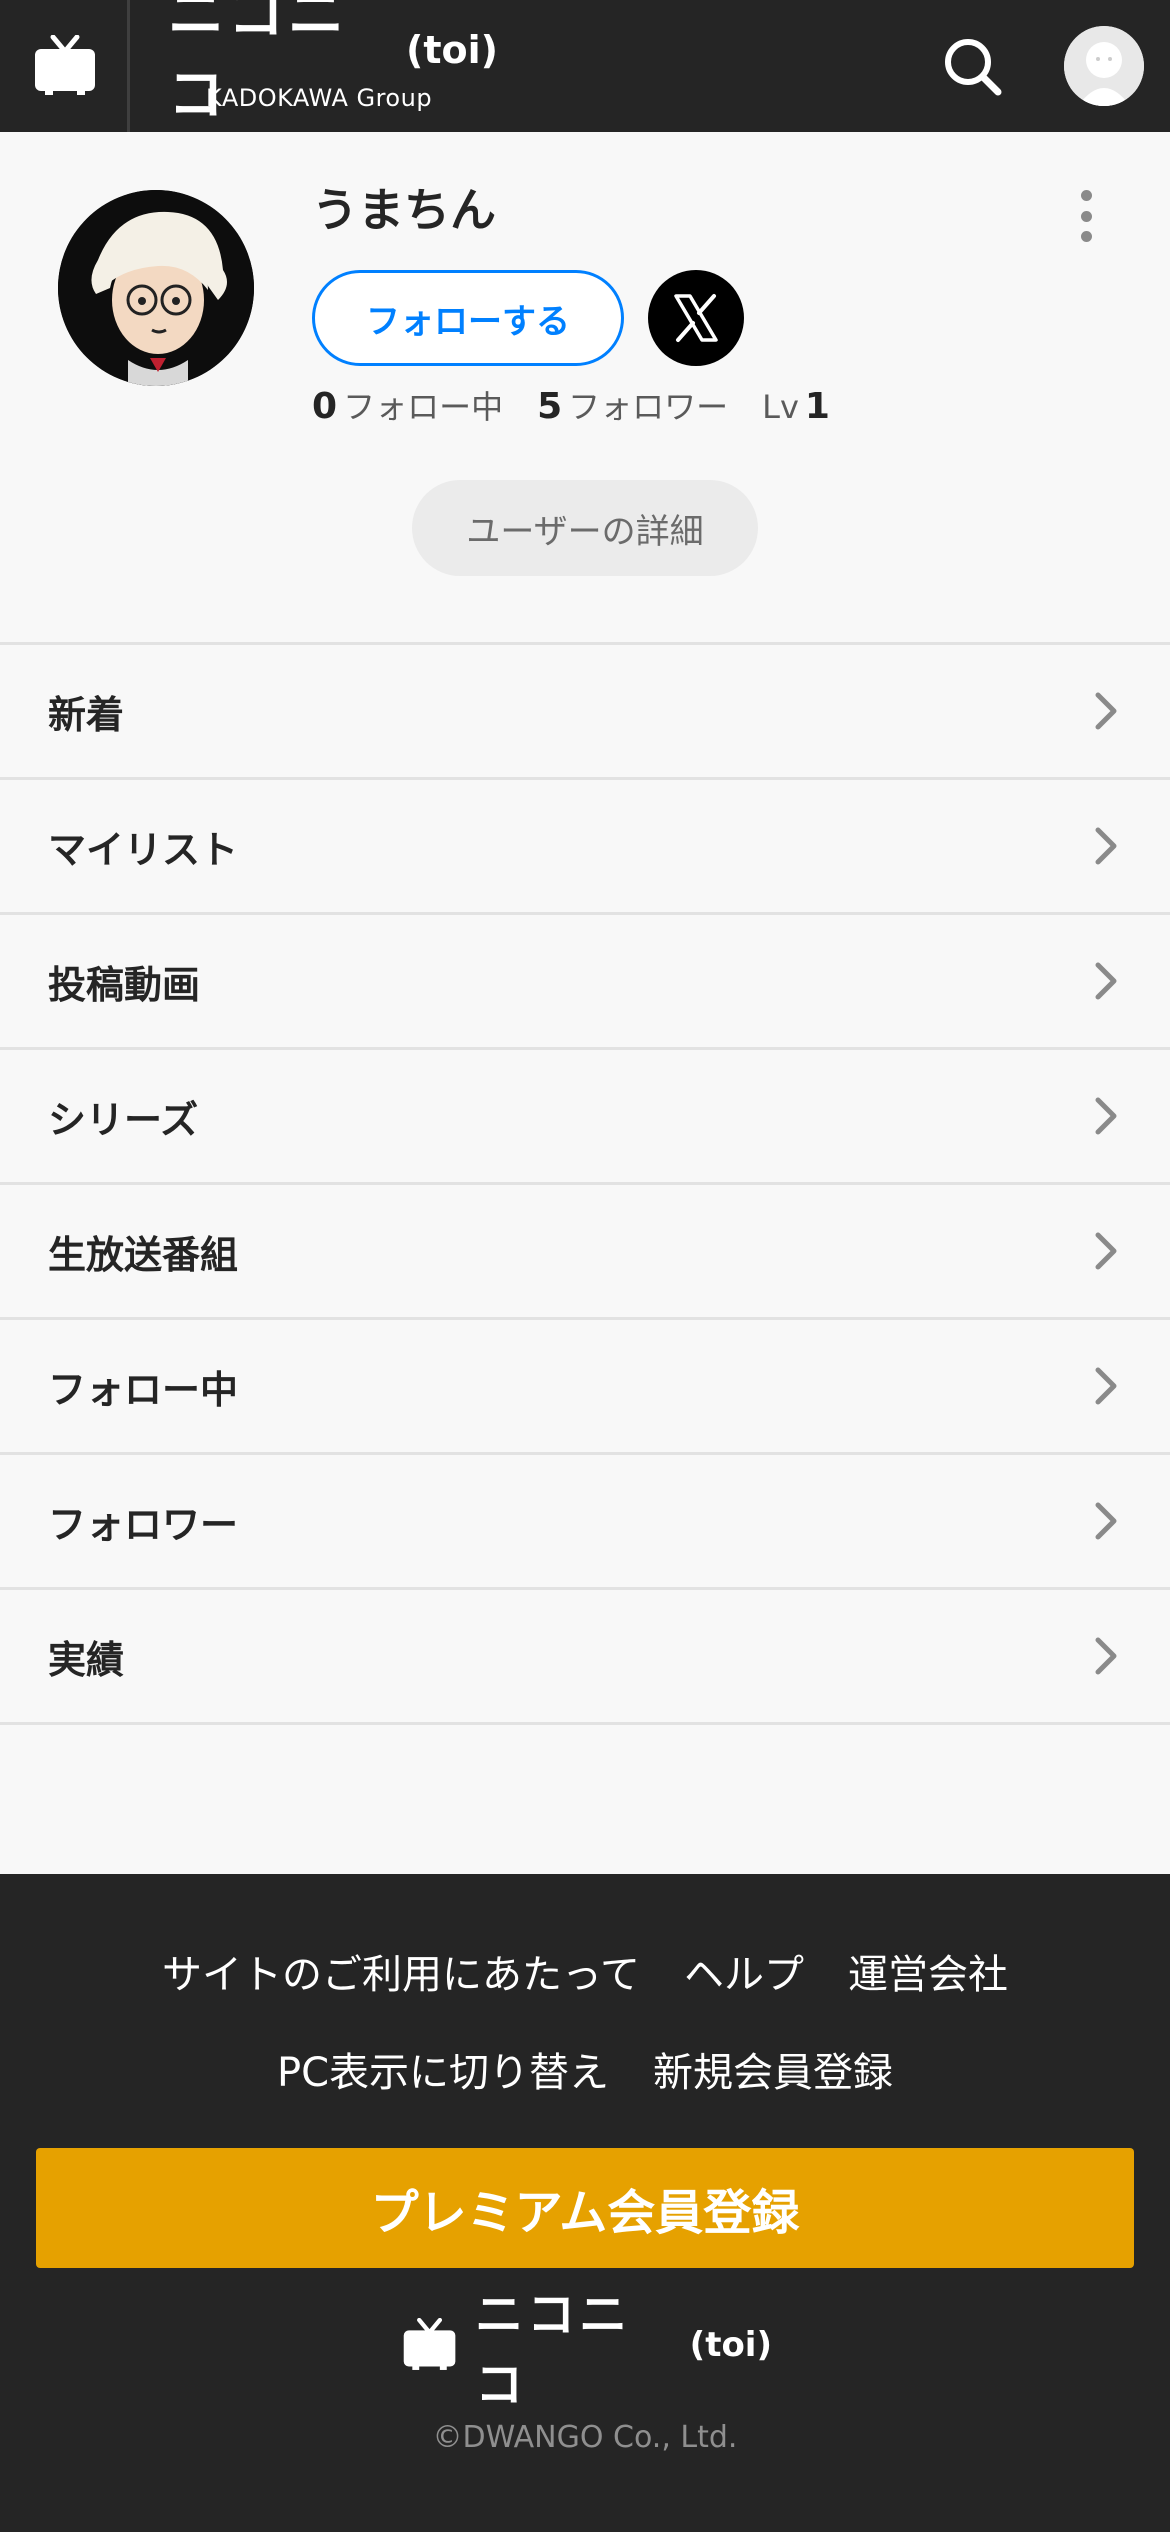 The width and height of the screenshot is (1170, 2532). I want to click on footer-link-pc-view: PC表示に切り替え, so click(443, 2069).